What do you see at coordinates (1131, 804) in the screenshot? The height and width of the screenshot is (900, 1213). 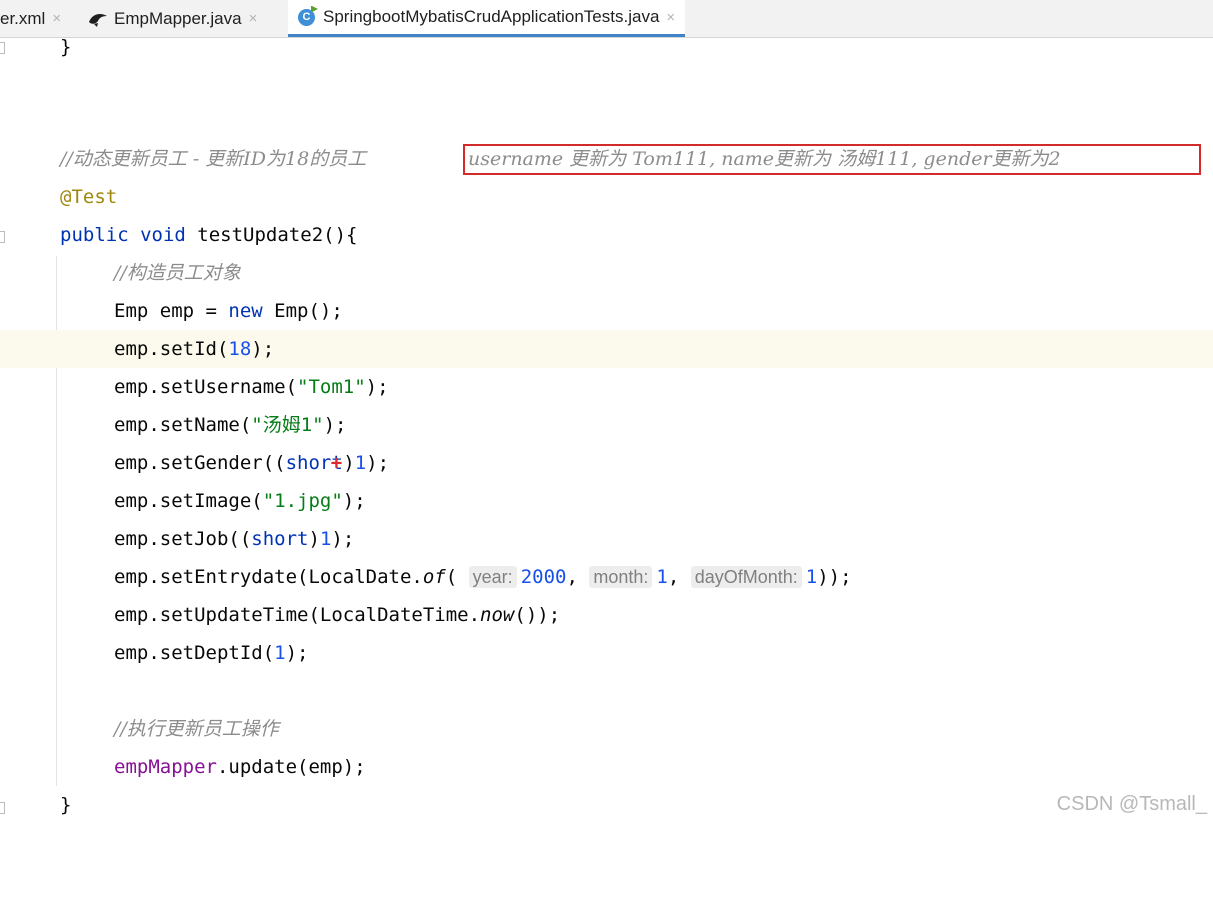 I see `watermark: CSDN @Tsmall_` at bounding box center [1131, 804].